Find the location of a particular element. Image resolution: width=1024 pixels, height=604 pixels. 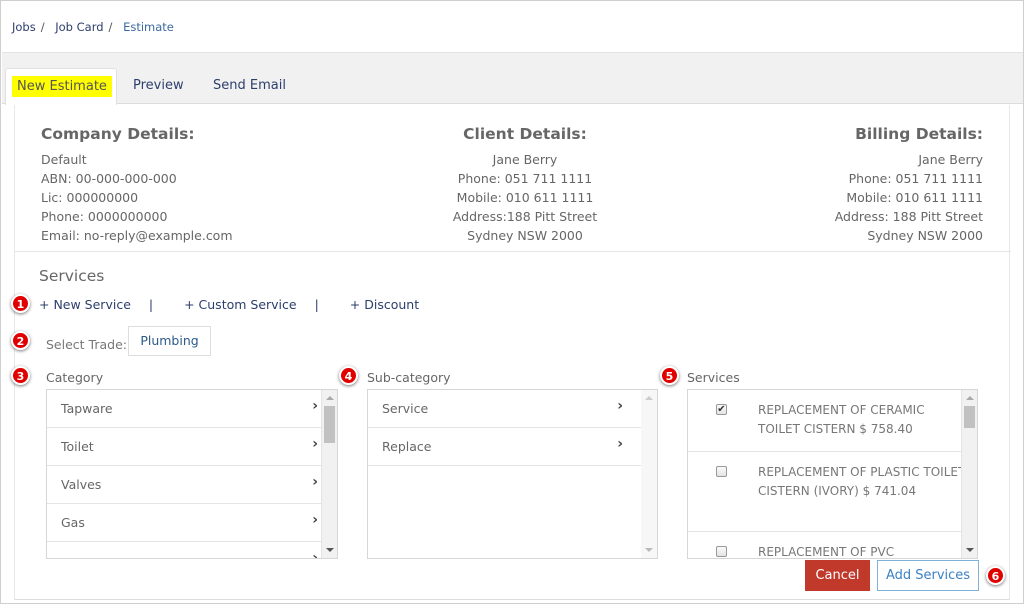

category-item-tapware: Tapware › is located at coordinates (192, 409).